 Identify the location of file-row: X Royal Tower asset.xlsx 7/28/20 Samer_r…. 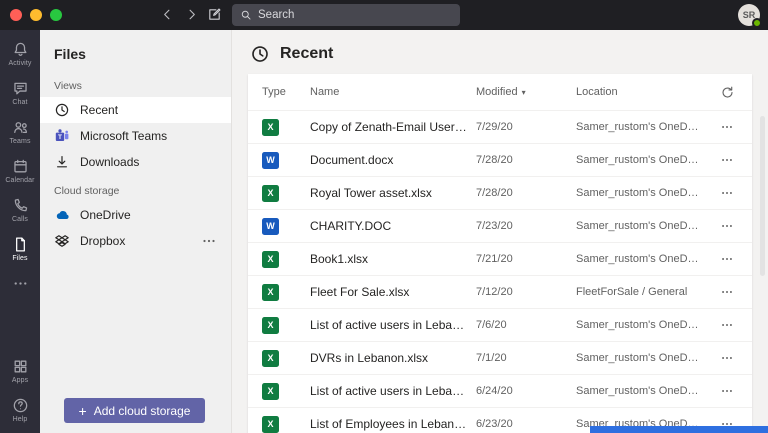
(500, 192).